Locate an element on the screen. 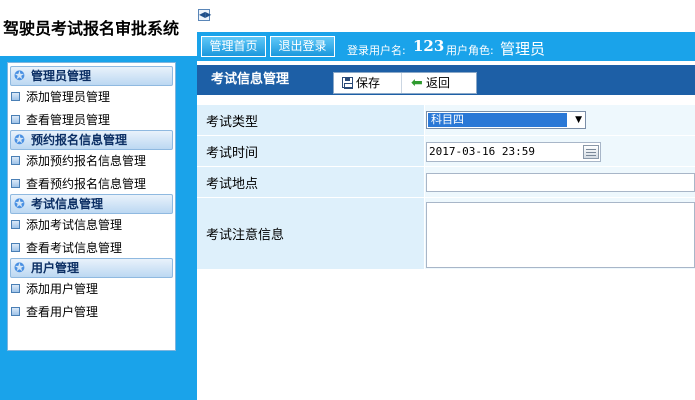 The image size is (695, 400). sidebar-item-label: 查看考试信息管理 is located at coordinates (74, 248).